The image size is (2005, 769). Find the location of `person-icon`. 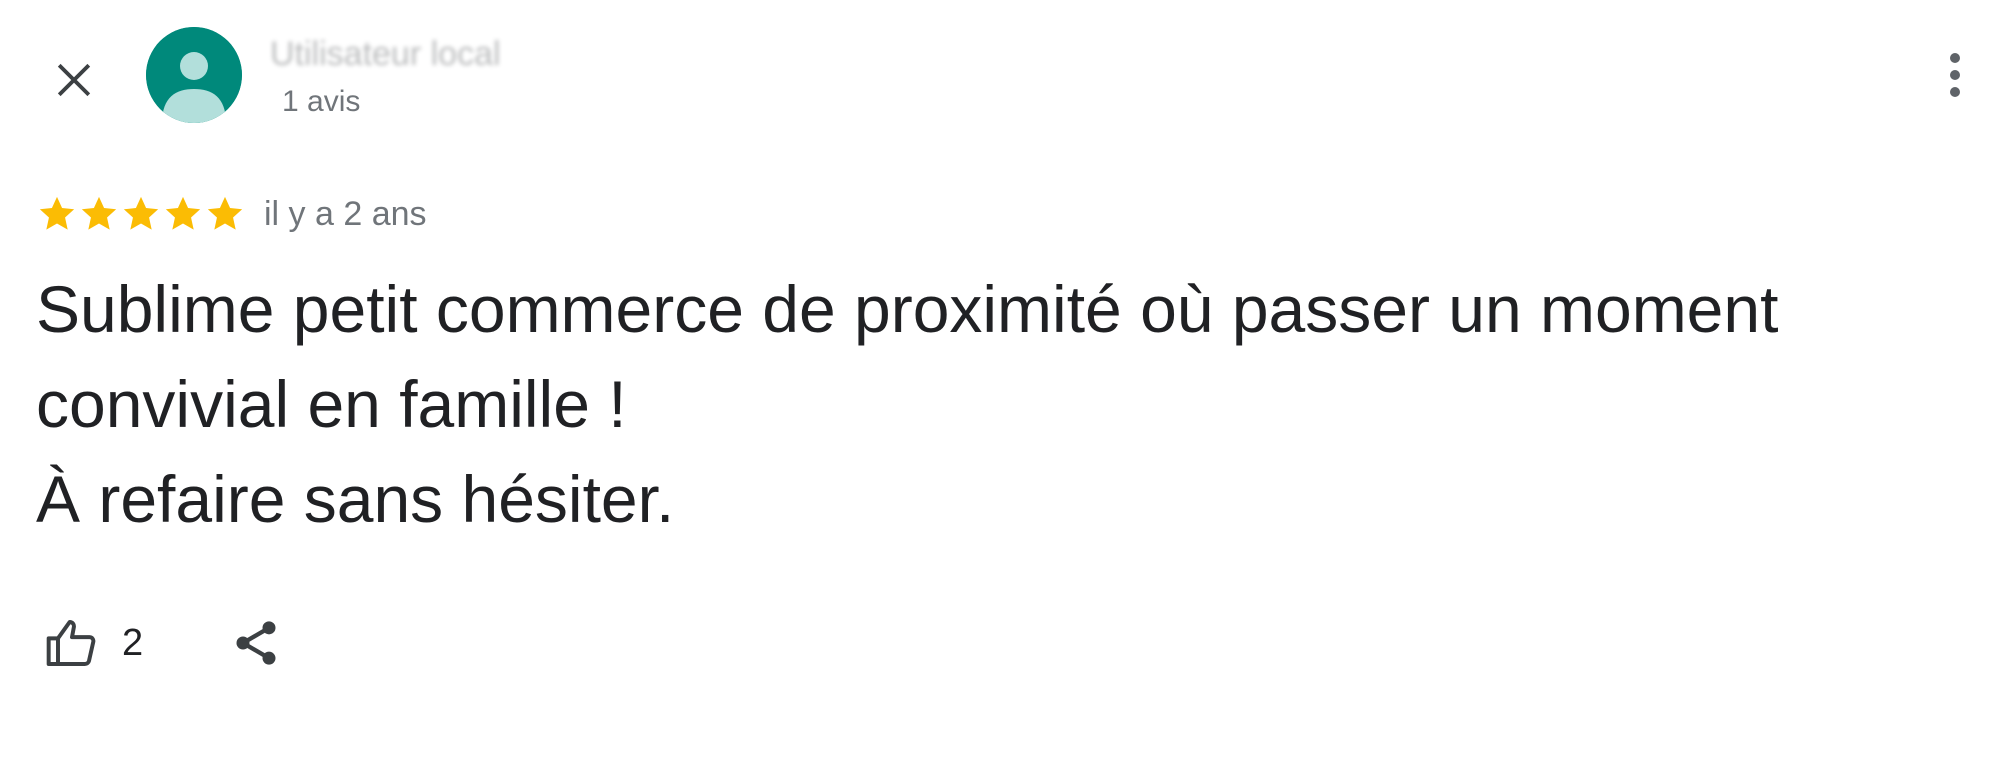

person-icon is located at coordinates (194, 75).